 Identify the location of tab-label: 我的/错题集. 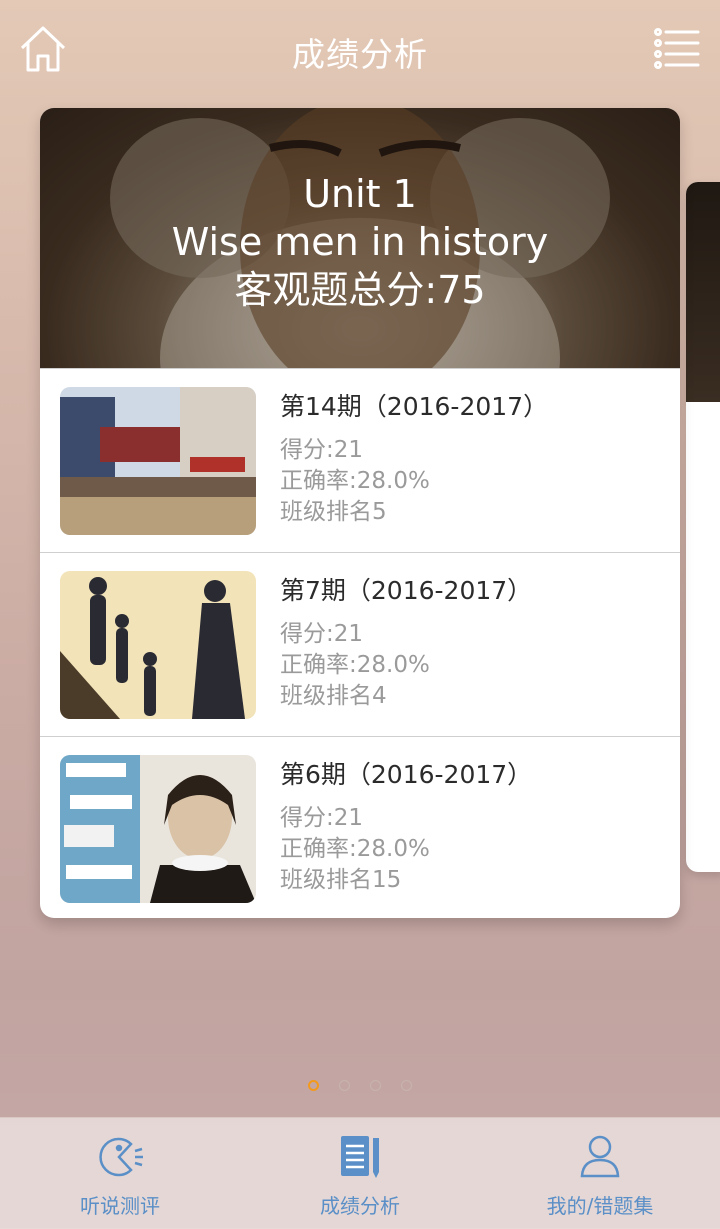
(600, 1206).